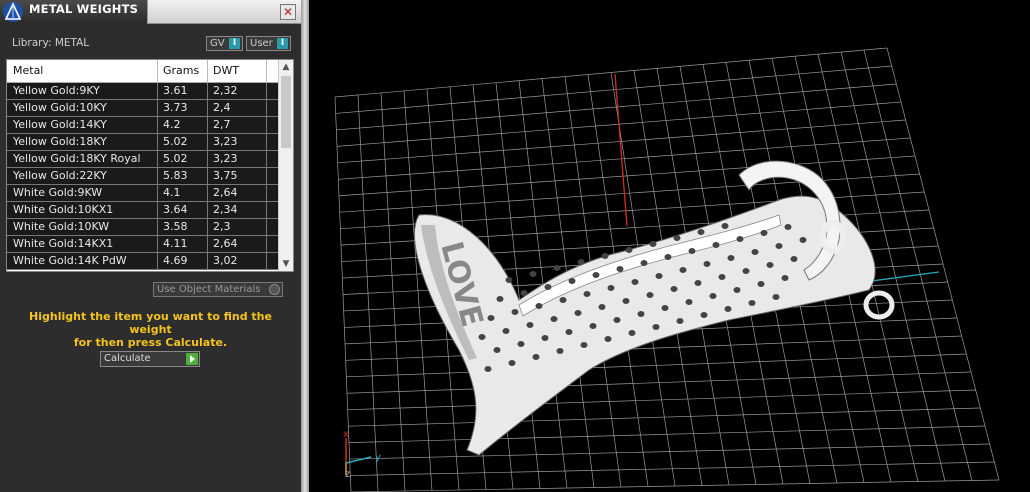 This screenshot has width=1030, height=492. I want to click on user-indicator-icon: I, so click(282, 43).